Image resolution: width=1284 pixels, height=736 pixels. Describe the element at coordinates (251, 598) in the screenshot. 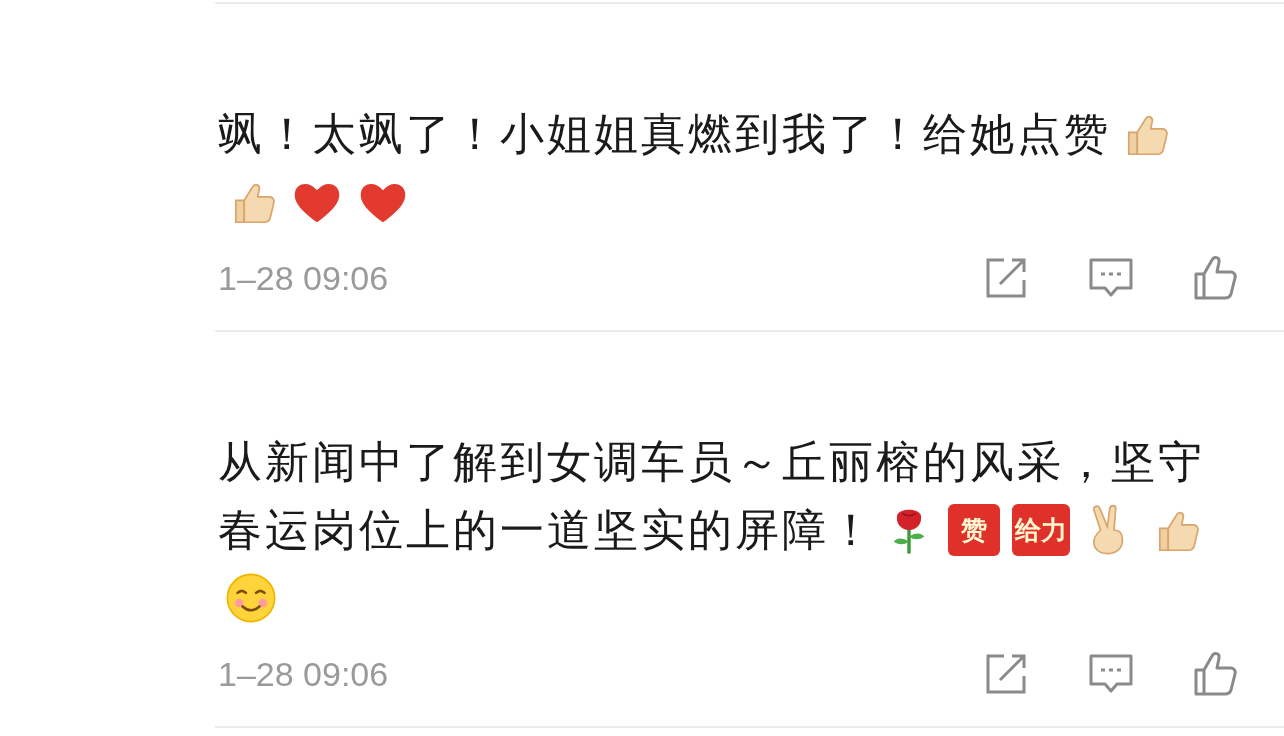

I see `smiley-icon` at that location.